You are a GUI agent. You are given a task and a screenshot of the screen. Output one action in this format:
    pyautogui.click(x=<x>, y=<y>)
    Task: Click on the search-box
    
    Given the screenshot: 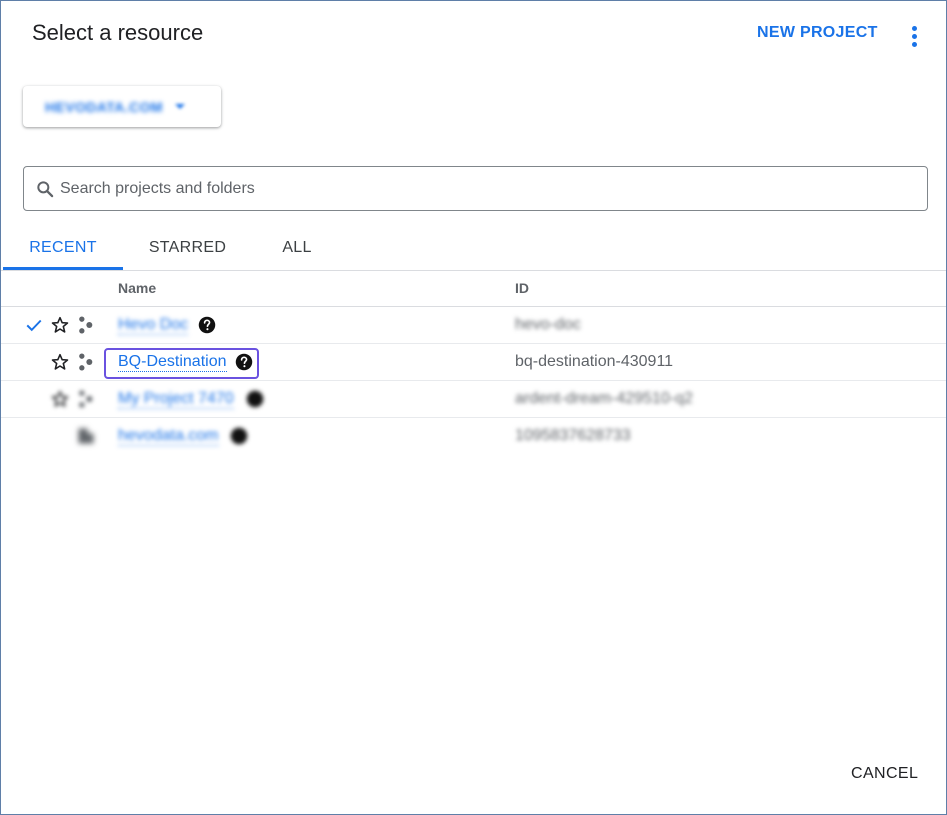 What is the action you would take?
    pyautogui.click(x=475, y=188)
    